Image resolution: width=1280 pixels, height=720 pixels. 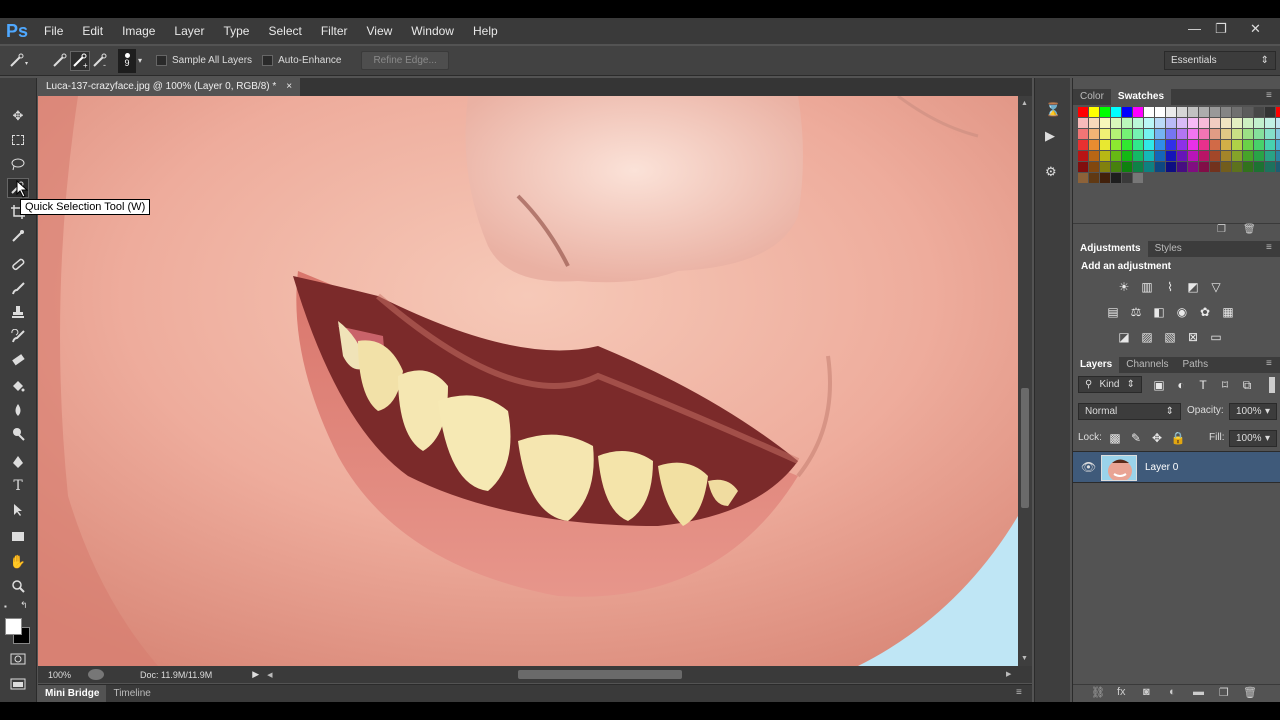 I want to click on paint-bucket-tool, so click(x=18, y=386).